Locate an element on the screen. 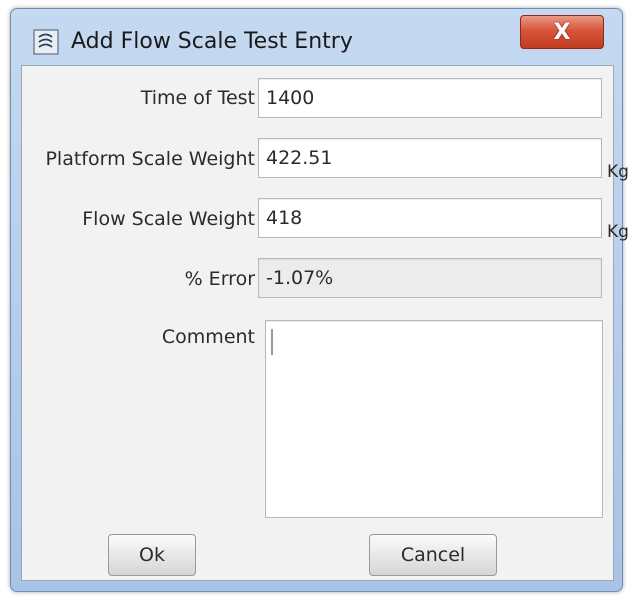  platform-scale-weight-row: Platform Scale Weight is located at coordinates (138, 159).